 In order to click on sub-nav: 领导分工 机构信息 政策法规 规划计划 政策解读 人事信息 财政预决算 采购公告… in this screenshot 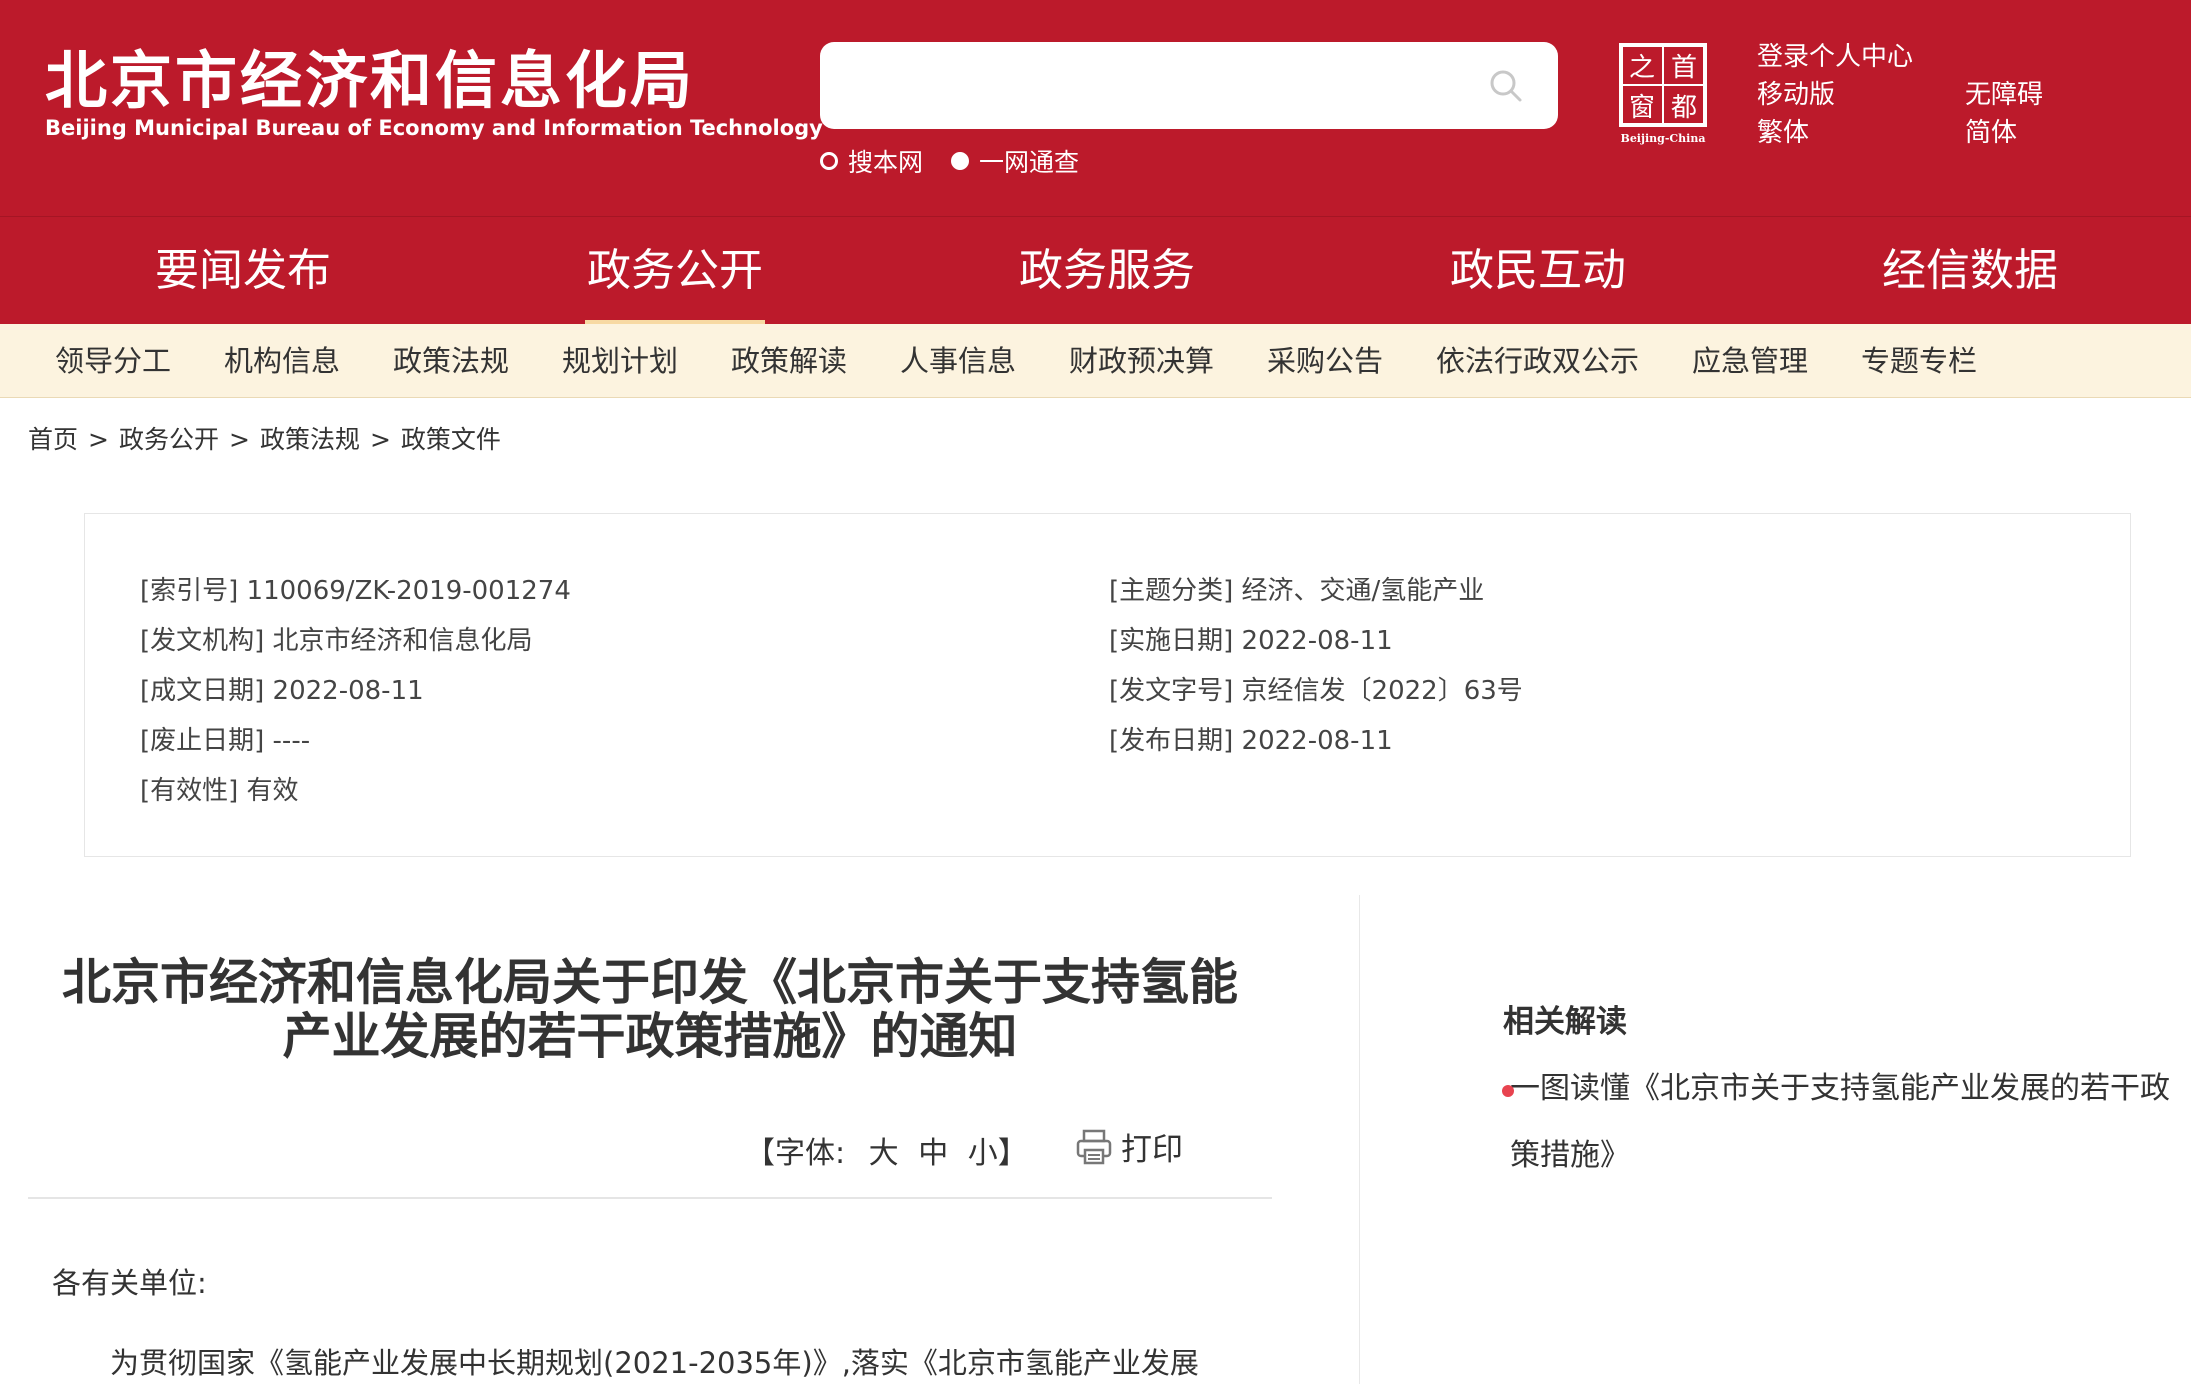, I will do `click(1095, 361)`.